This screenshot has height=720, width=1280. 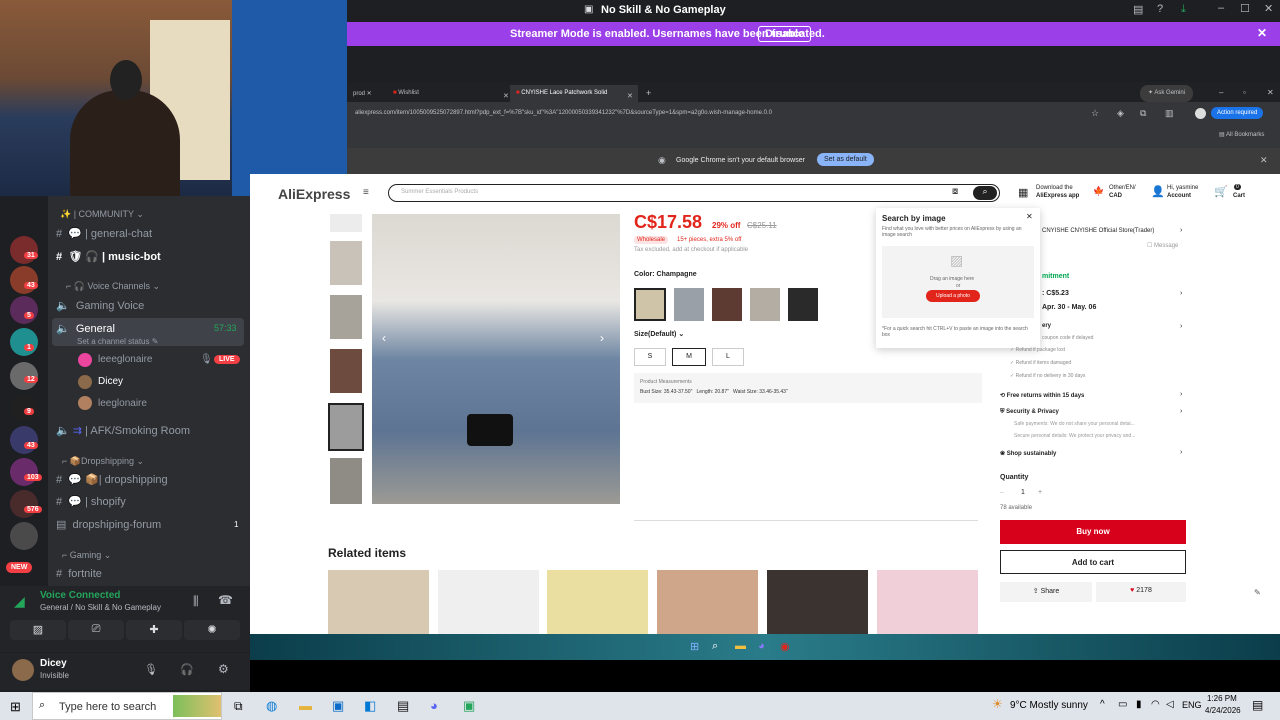 I want to click on weather-text: 9°C Mostly sunny, so click(x=1049, y=705).